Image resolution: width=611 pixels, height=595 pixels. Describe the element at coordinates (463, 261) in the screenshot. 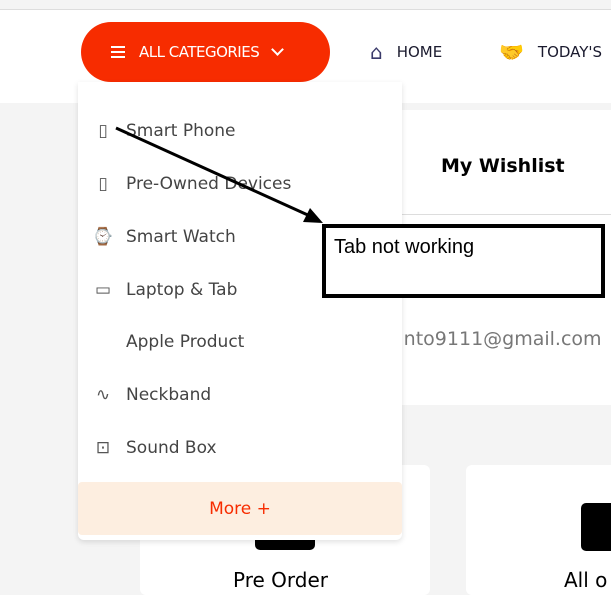

I see `annotation-box: Tab not working` at that location.